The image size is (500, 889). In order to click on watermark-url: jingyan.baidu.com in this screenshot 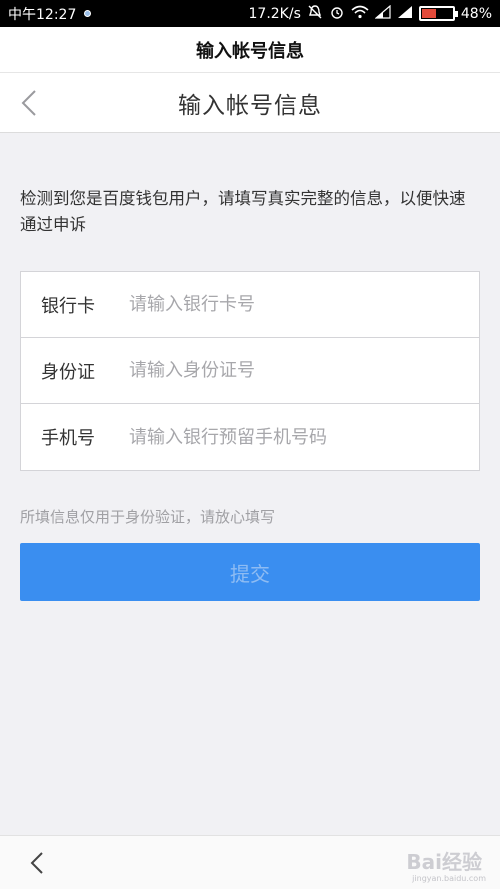, I will do `click(449, 878)`.